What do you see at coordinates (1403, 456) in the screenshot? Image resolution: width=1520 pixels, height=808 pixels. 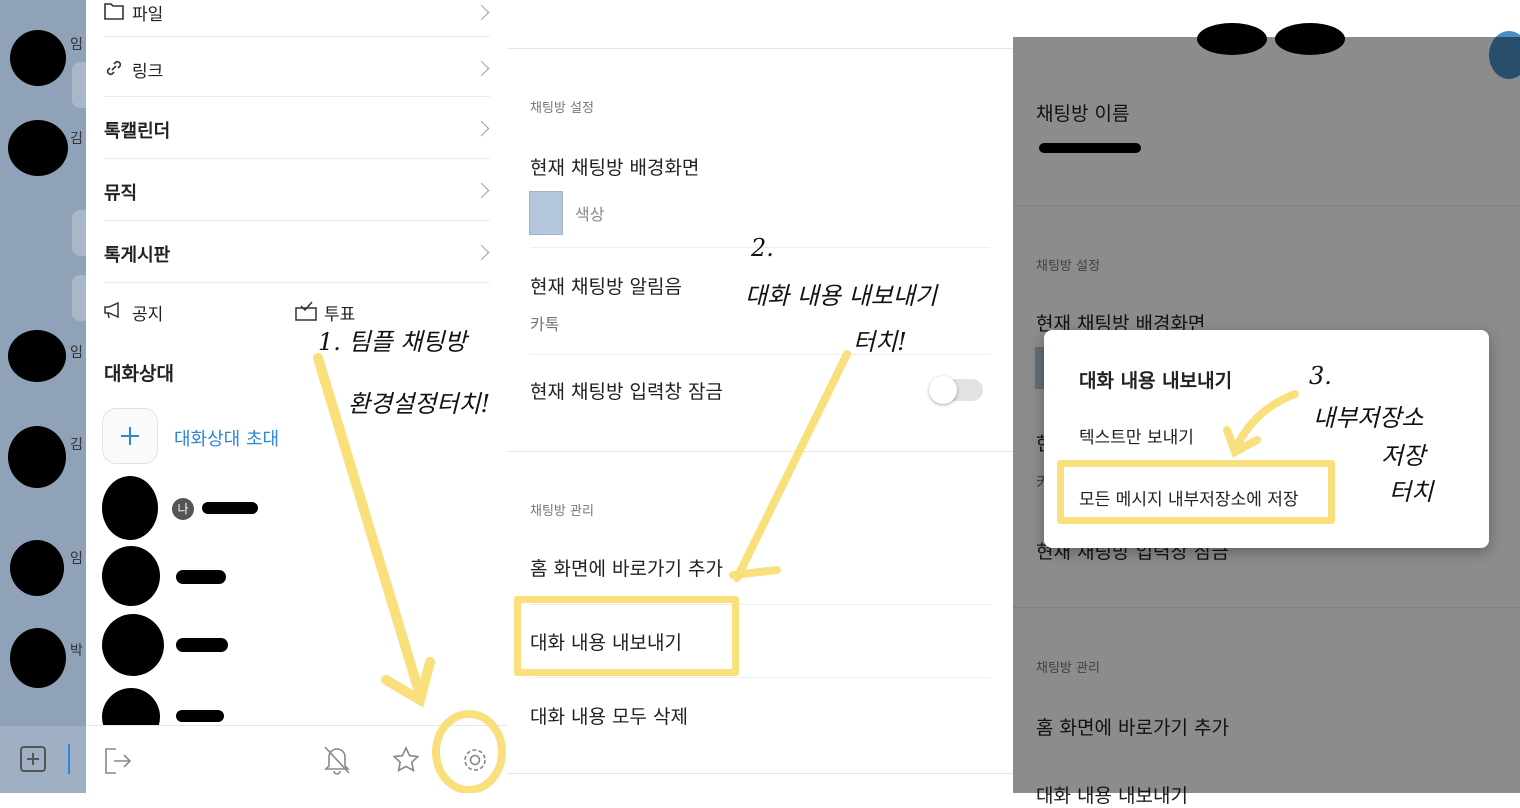 I see `annotation-text: 저장` at bounding box center [1403, 456].